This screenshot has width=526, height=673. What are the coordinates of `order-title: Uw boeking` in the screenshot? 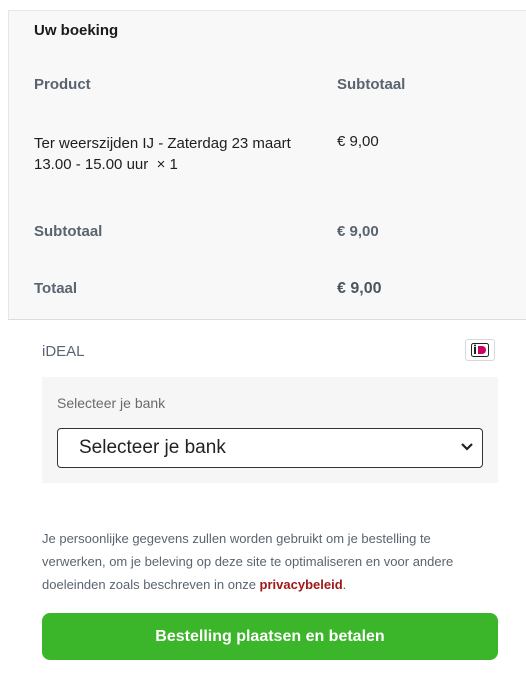 It's located at (76, 30).